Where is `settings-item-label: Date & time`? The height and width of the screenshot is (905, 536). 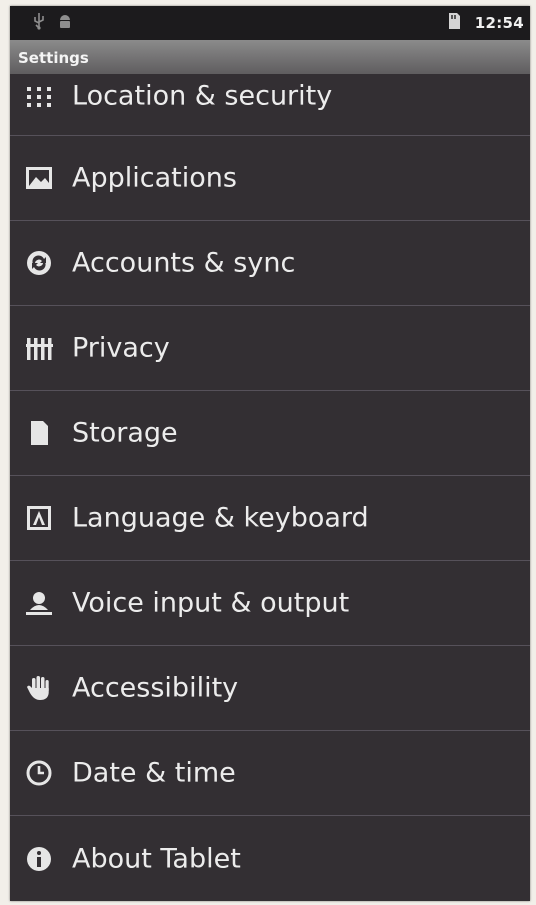
settings-item-label: Date & time is located at coordinates (154, 773).